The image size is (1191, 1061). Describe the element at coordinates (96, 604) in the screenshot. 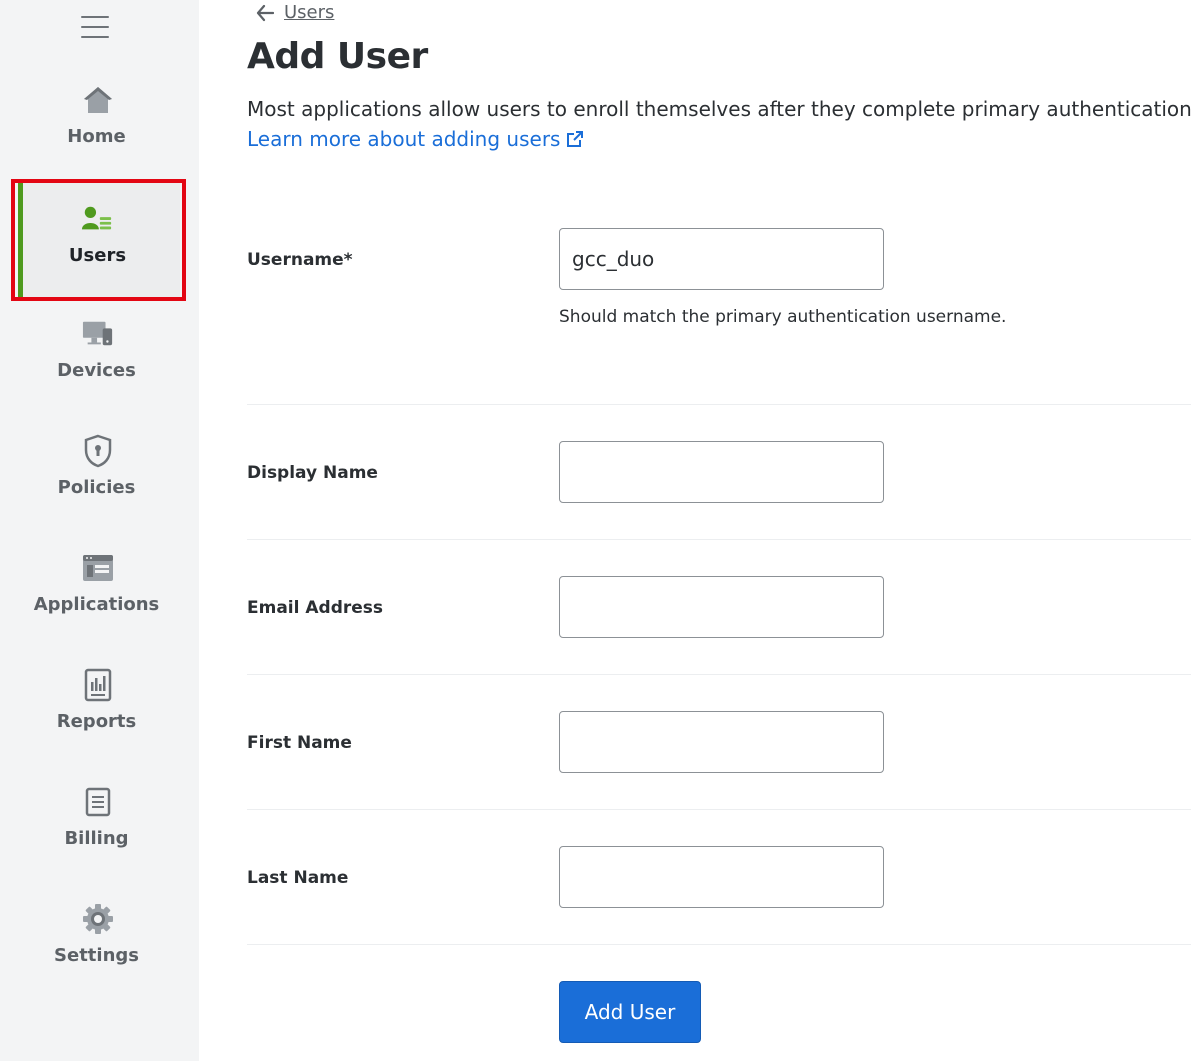

I see `sidebar-item-label: Applications` at that location.